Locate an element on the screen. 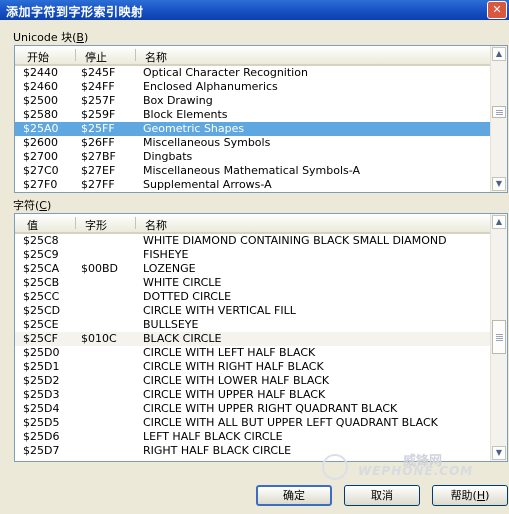 The width and height of the screenshot is (509, 514). blocks-cell-end: $25FF is located at coordinates (98, 128).